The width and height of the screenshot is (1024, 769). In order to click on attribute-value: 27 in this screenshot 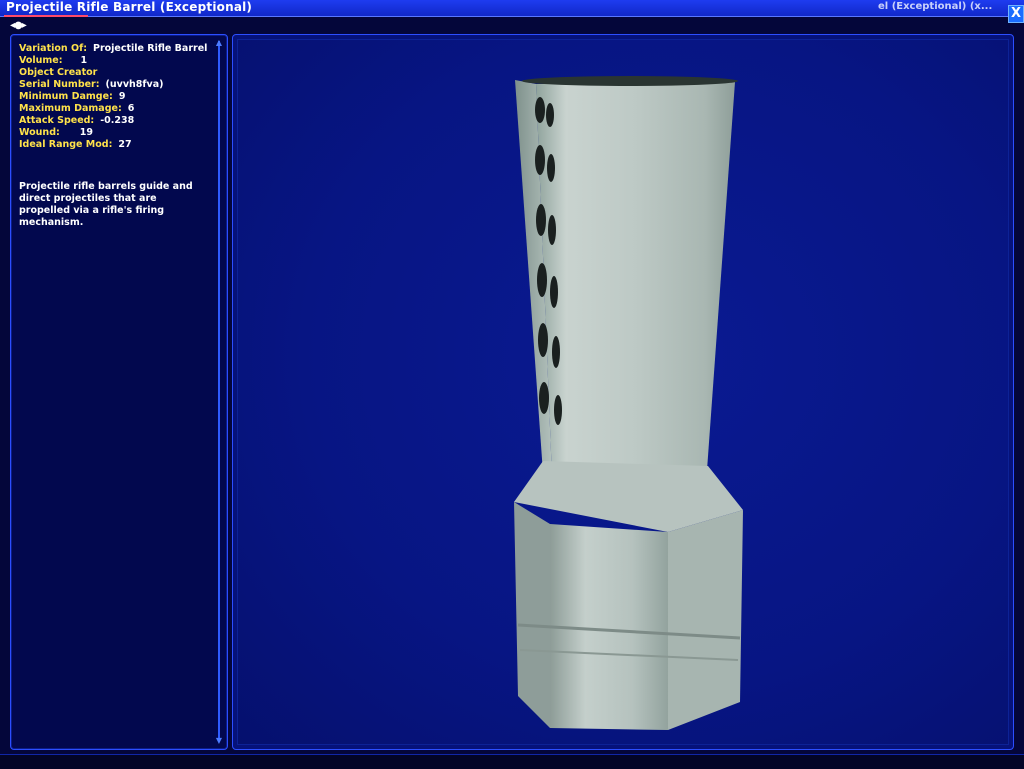, I will do `click(125, 144)`.